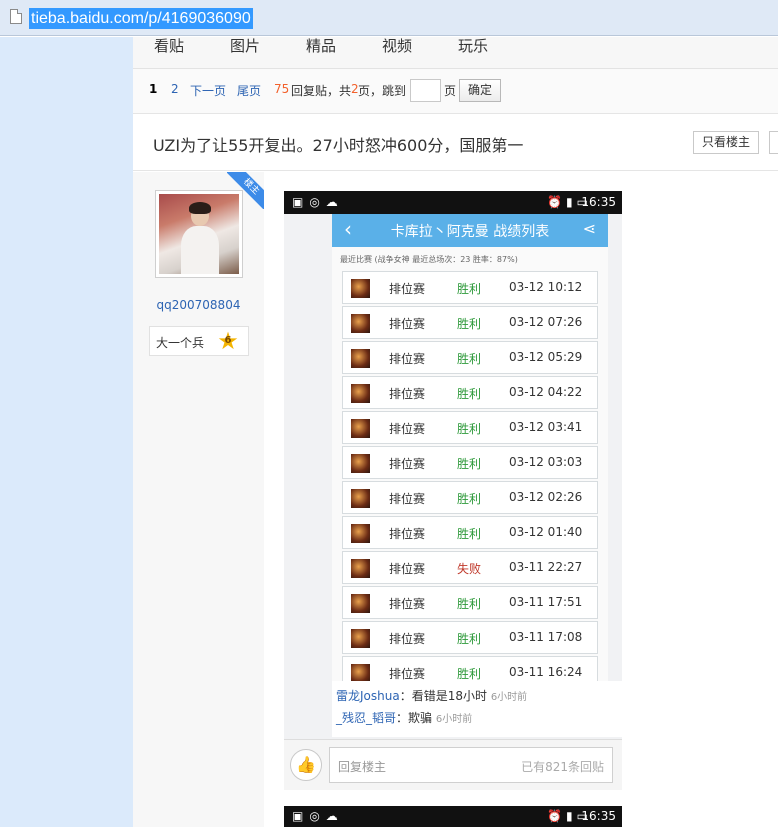 The height and width of the screenshot is (827, 778). What do you see at coordinates (546, 322) in the screenshot?
I see `match-time: 03-12 07:26` at bounding box center [546, 322].